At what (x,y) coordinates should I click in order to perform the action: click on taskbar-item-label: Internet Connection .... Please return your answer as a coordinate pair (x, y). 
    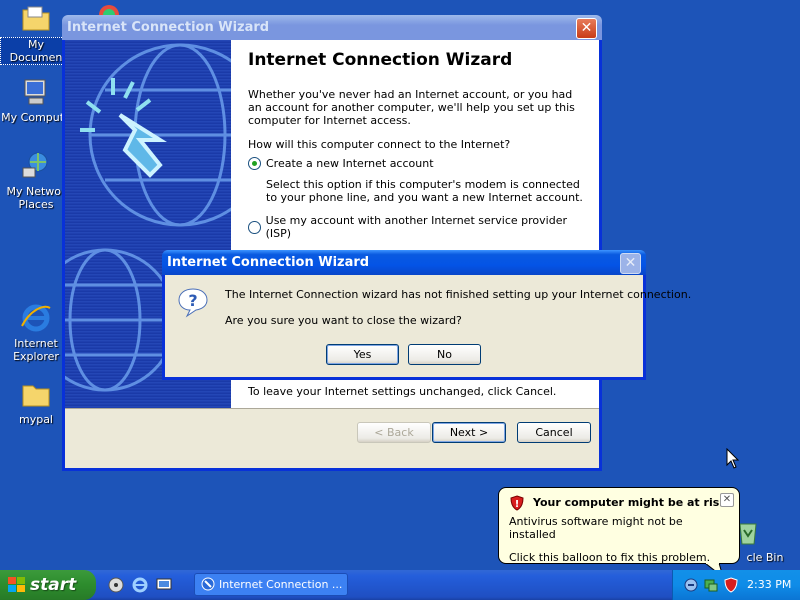
    Looking at the image, I should click on (281, 584).